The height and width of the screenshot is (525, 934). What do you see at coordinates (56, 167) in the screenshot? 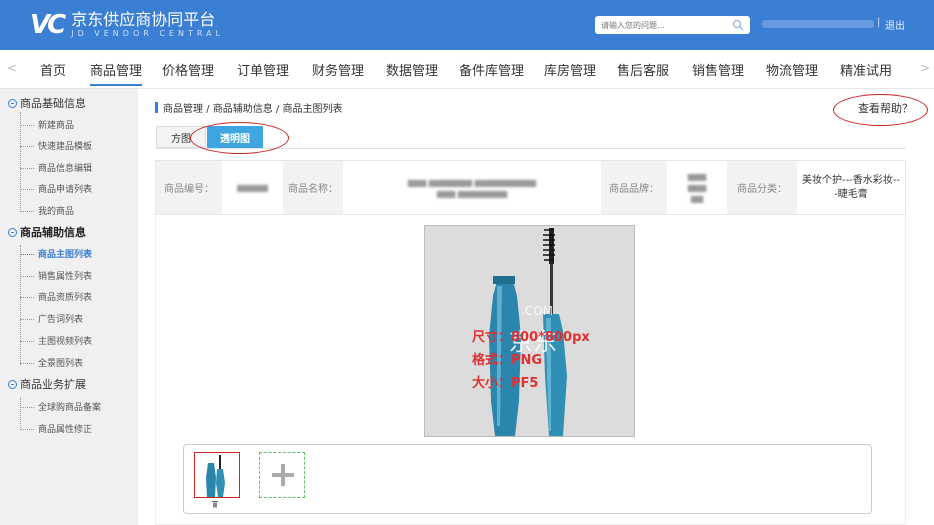
I see `sidebar-item-product-edit: 商品信息编辑` at bounding box center [56, 167].